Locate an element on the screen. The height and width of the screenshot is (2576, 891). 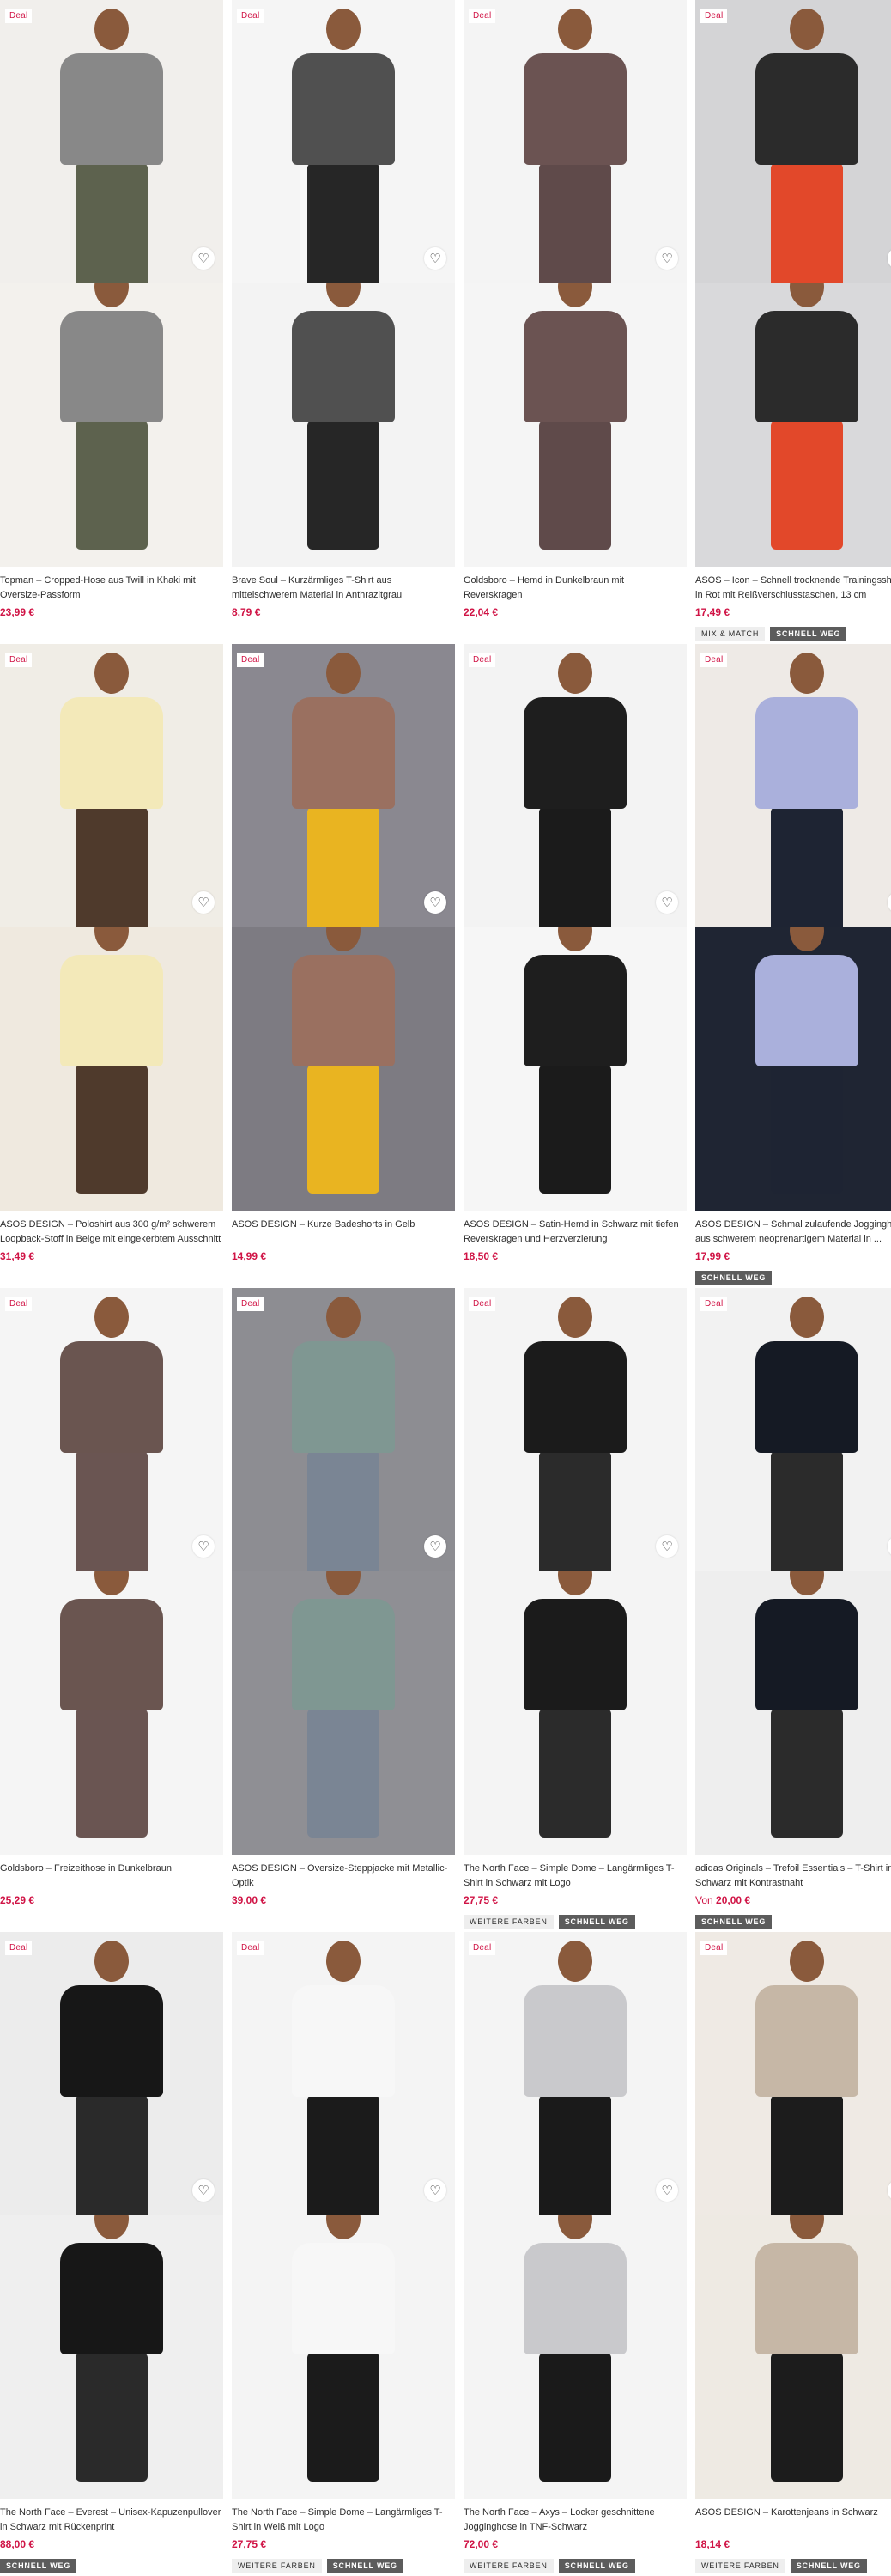
price-value: 31,49 € is located at coordinates (17, 1256).